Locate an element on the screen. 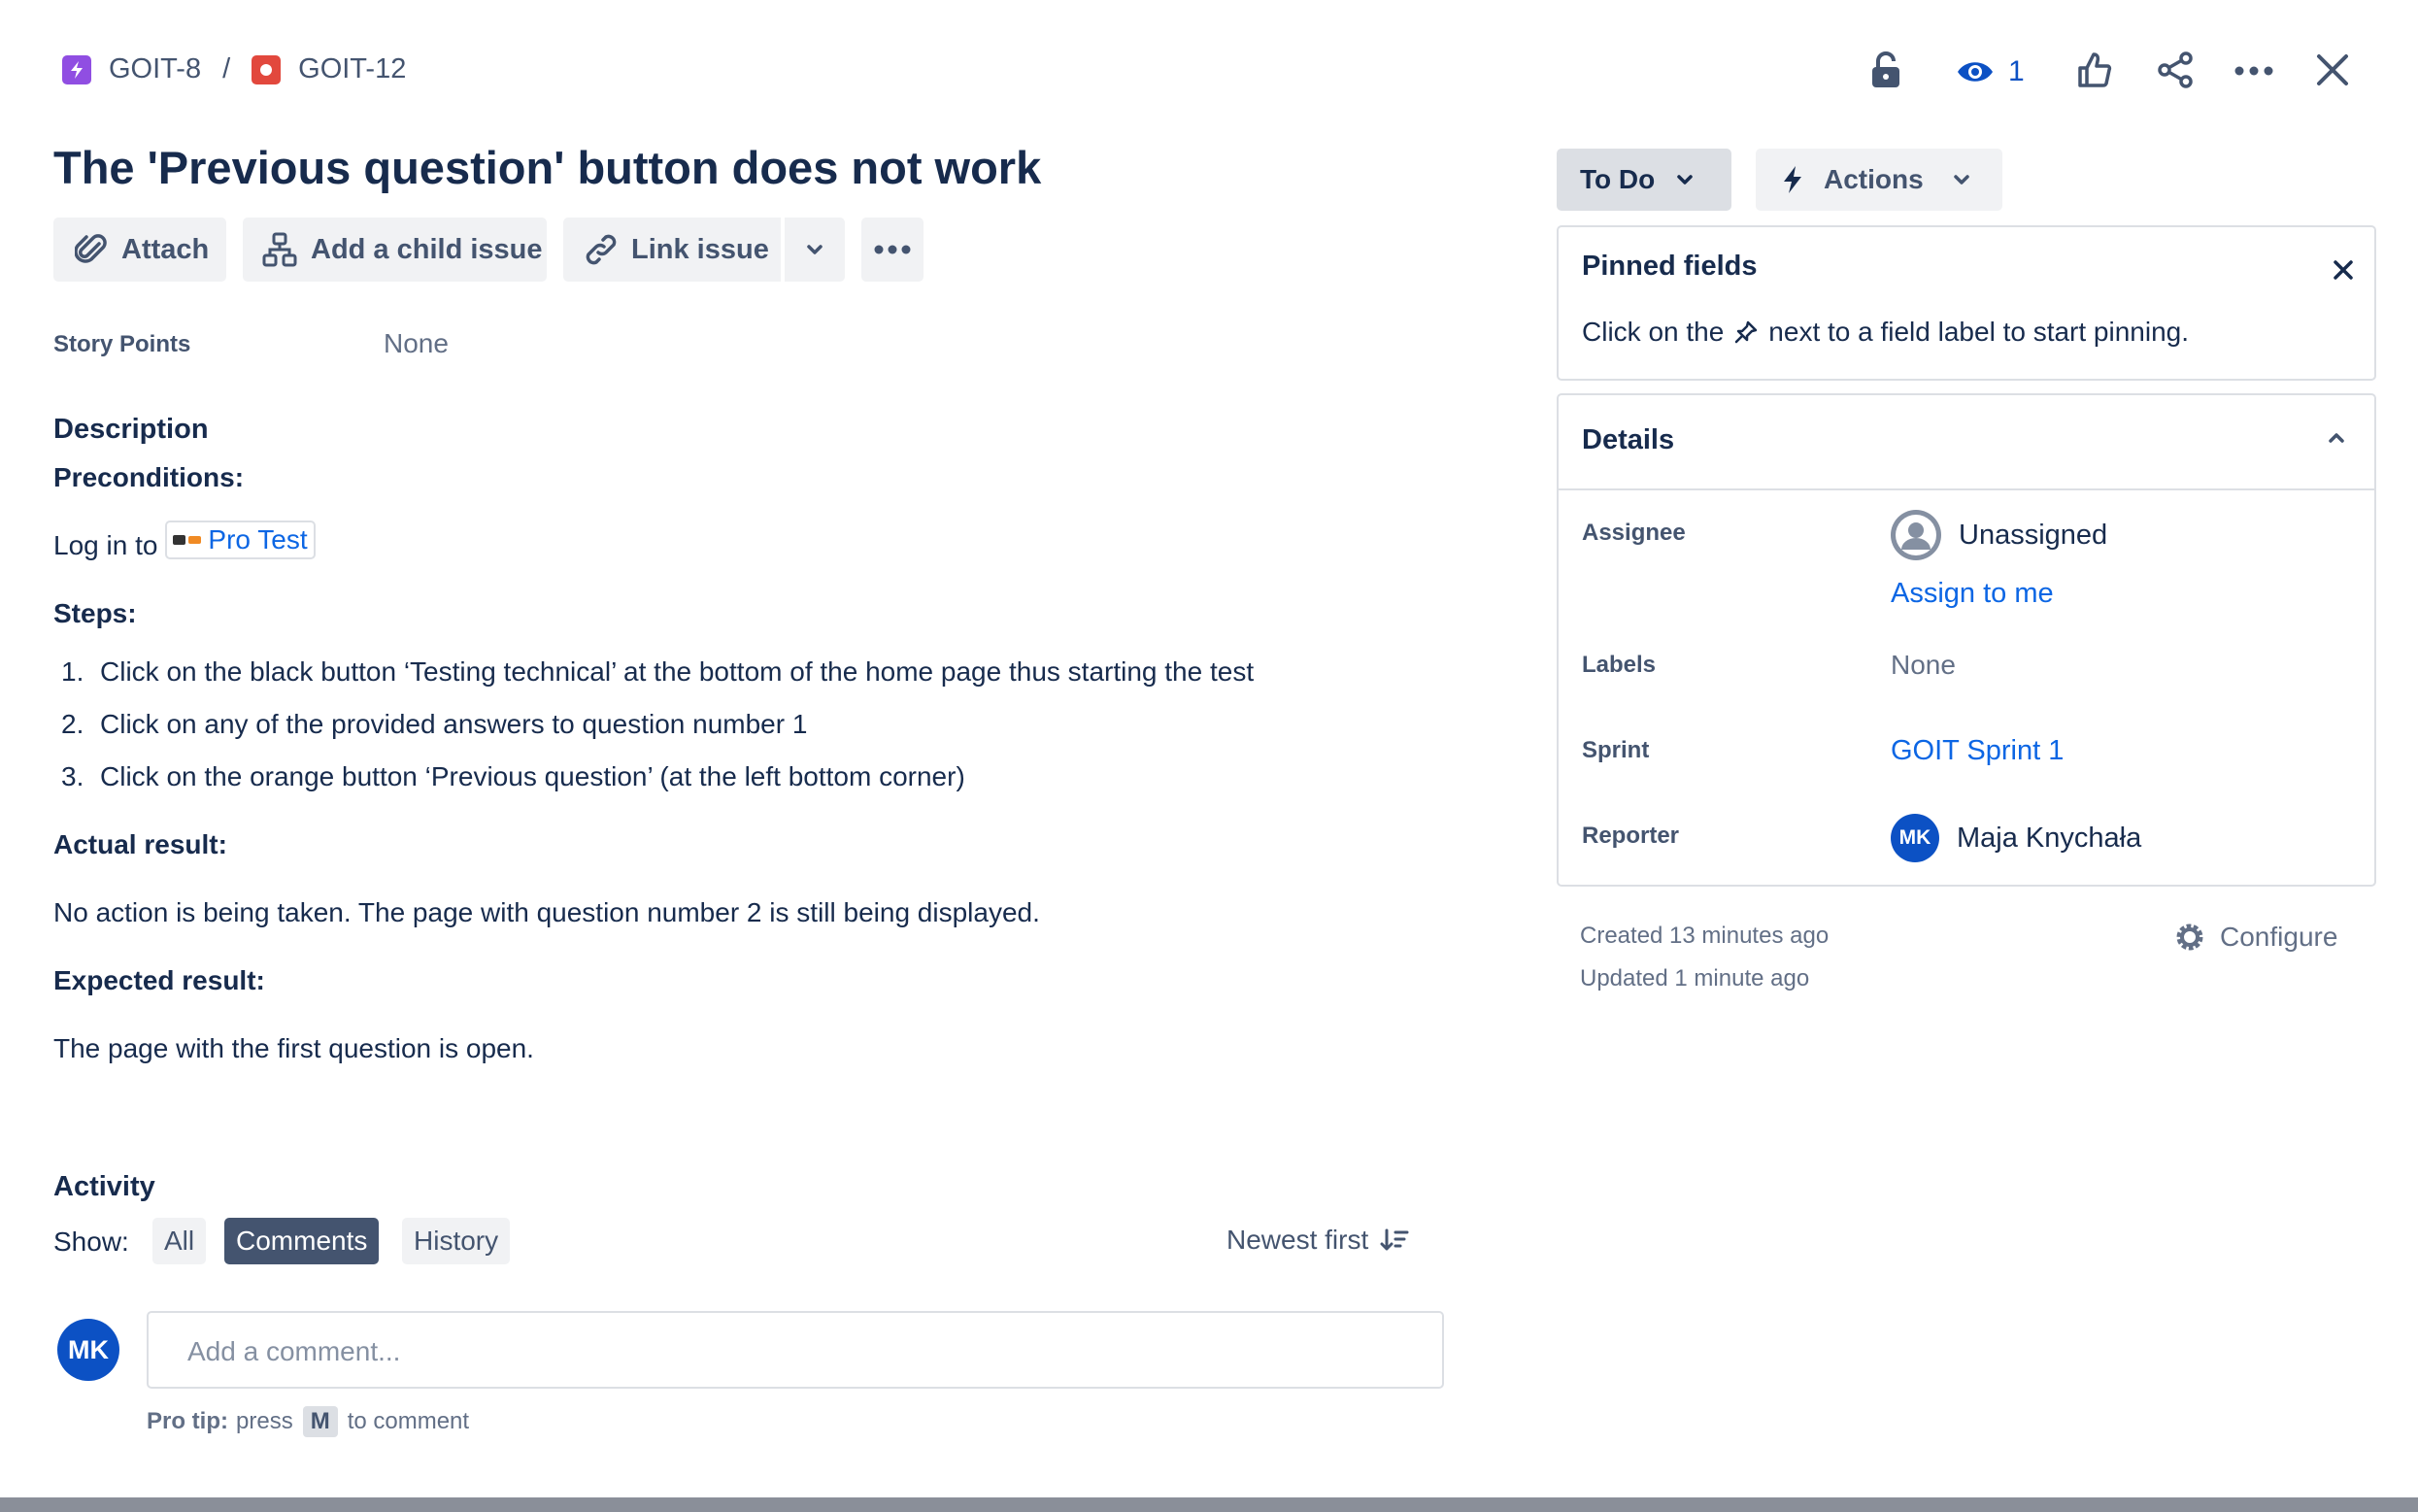  hierarchy-icon is located at coordinates (279, 249).